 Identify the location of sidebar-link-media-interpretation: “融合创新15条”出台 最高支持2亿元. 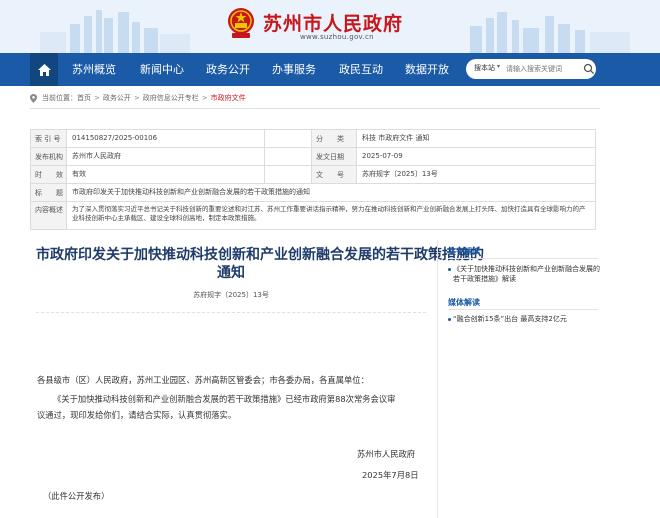
(510, 319).